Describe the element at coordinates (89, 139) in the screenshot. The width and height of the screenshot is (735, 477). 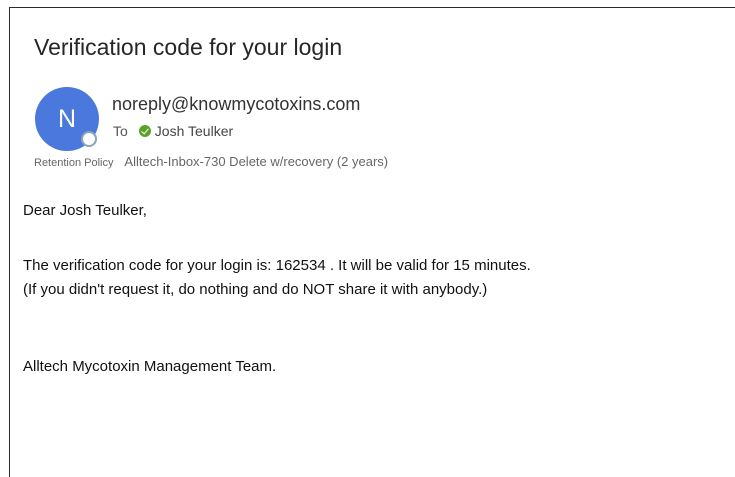
I see `presence-status-icon` at that location.